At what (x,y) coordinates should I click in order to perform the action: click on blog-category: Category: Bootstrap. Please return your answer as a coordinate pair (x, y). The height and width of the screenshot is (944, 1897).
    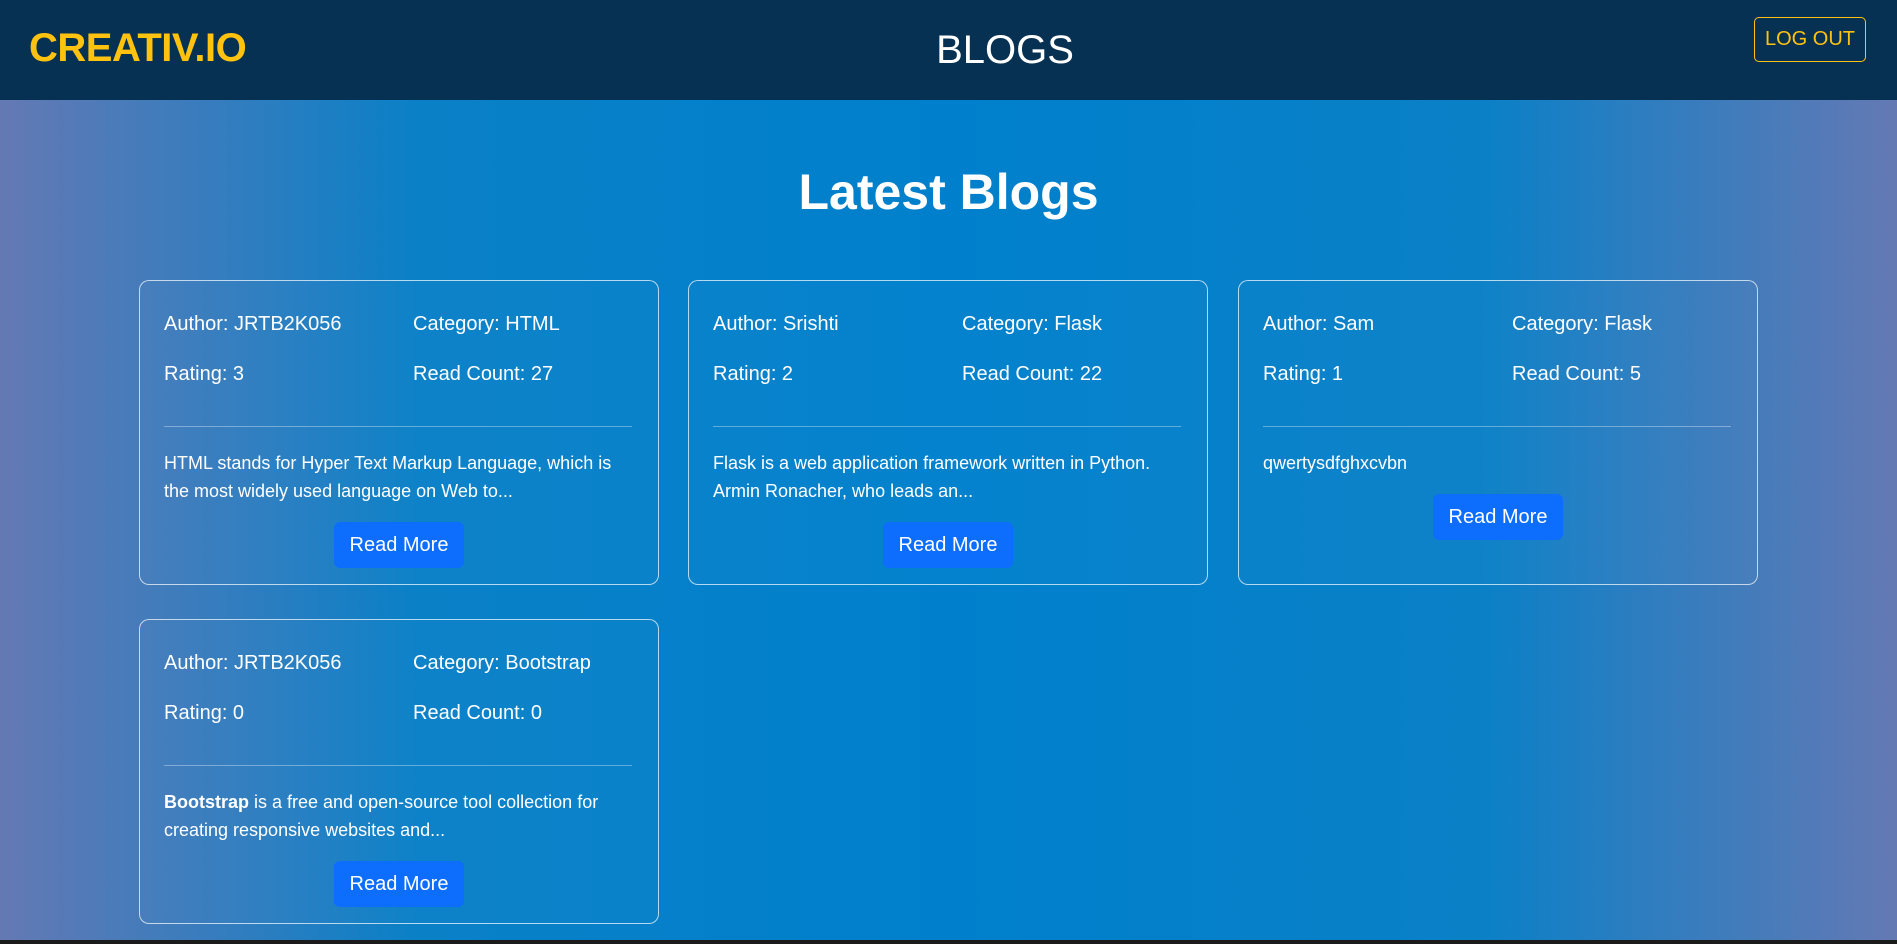
    Looking at the image, I should click on (502, 663).